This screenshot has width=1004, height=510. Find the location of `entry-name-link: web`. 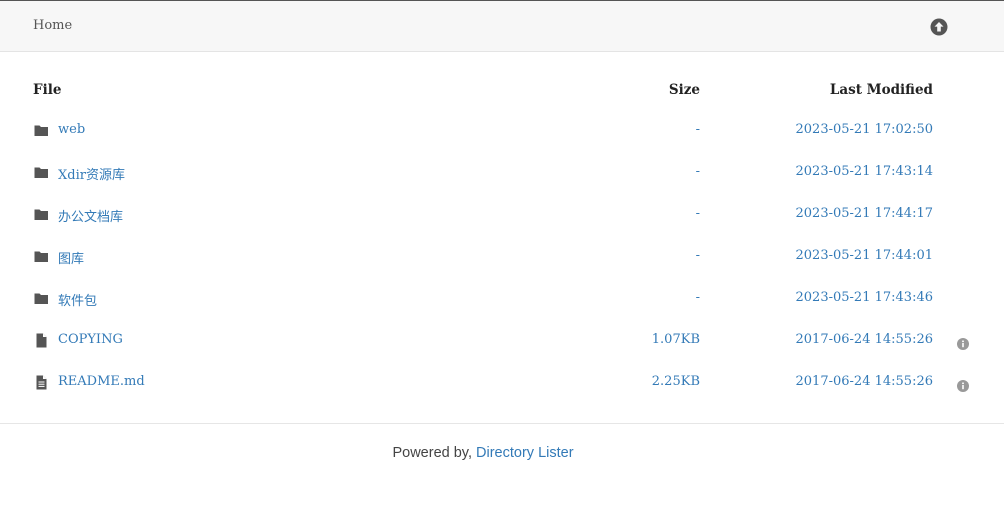

entry-name-link: web is located at coordinates (71, 129).